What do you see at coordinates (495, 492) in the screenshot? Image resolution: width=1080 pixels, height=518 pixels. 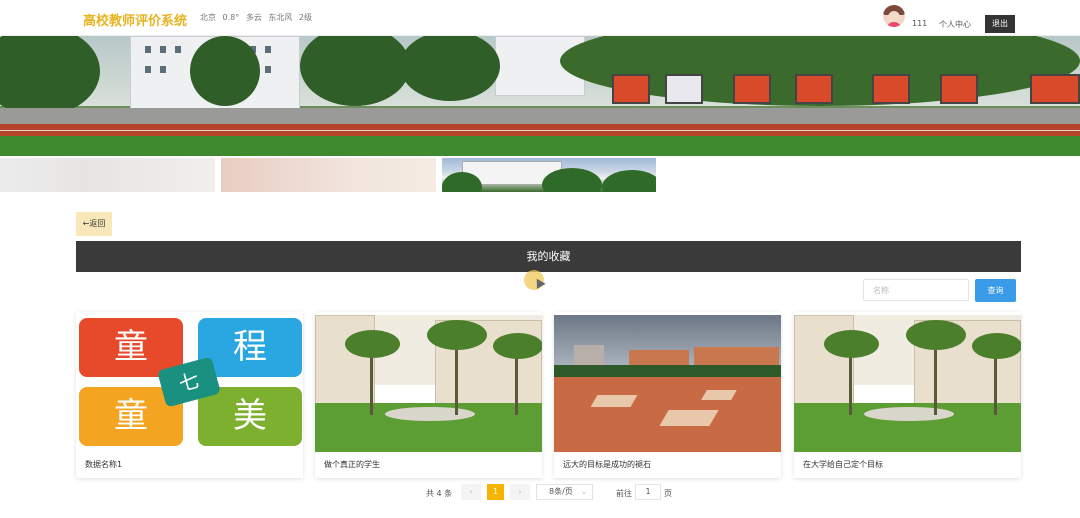 I see `pagination-page-1: 1` at bounding box center [495, 492].